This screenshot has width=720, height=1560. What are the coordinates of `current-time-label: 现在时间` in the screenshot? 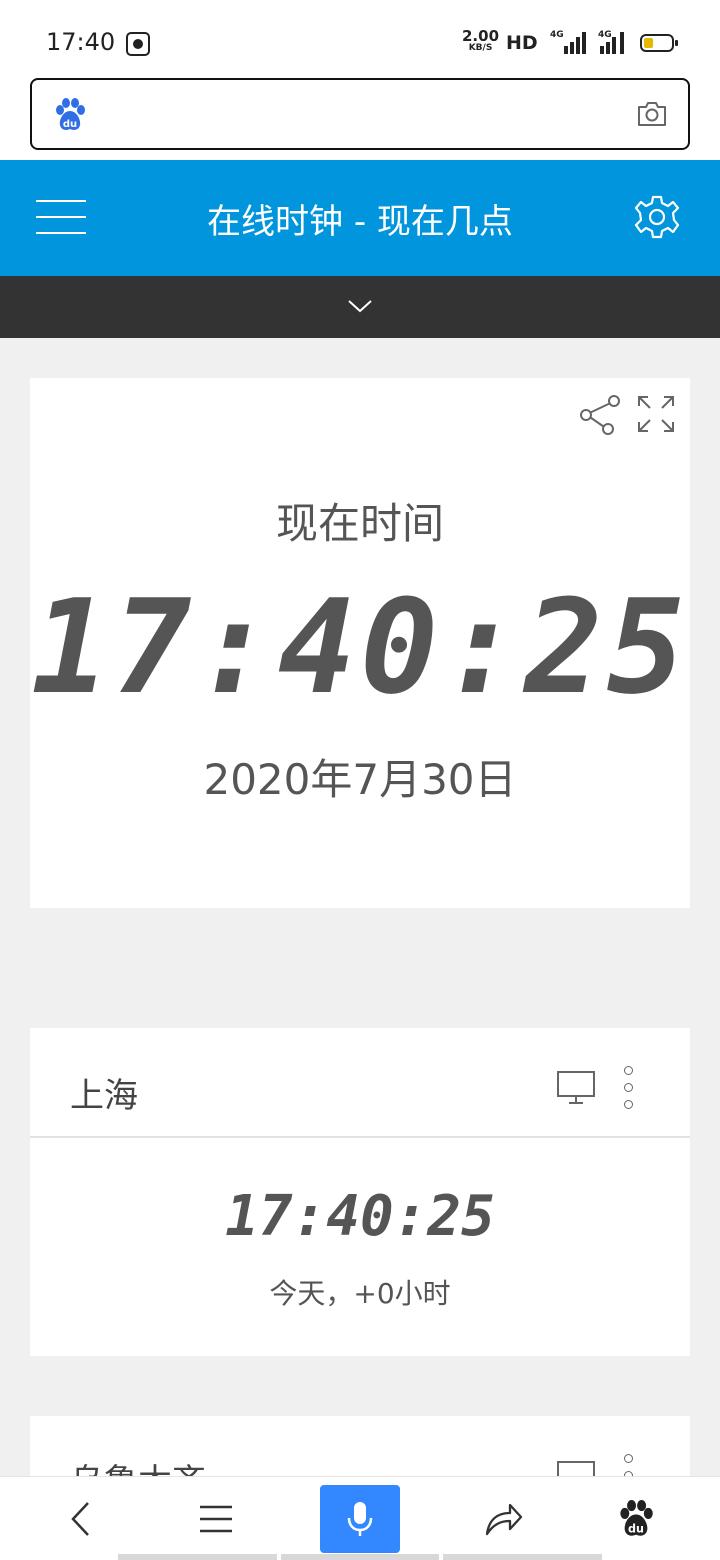 It's located at (359, 523).